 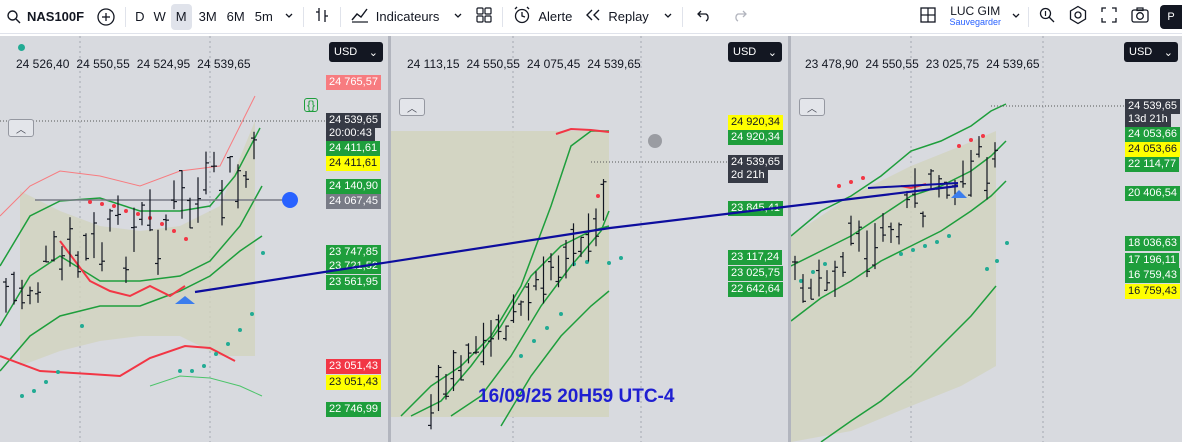 What do you see at coordinates (755, 289) in the screenshot?
I see `price-label: 22 642,64` at bounding box center [755, 289].